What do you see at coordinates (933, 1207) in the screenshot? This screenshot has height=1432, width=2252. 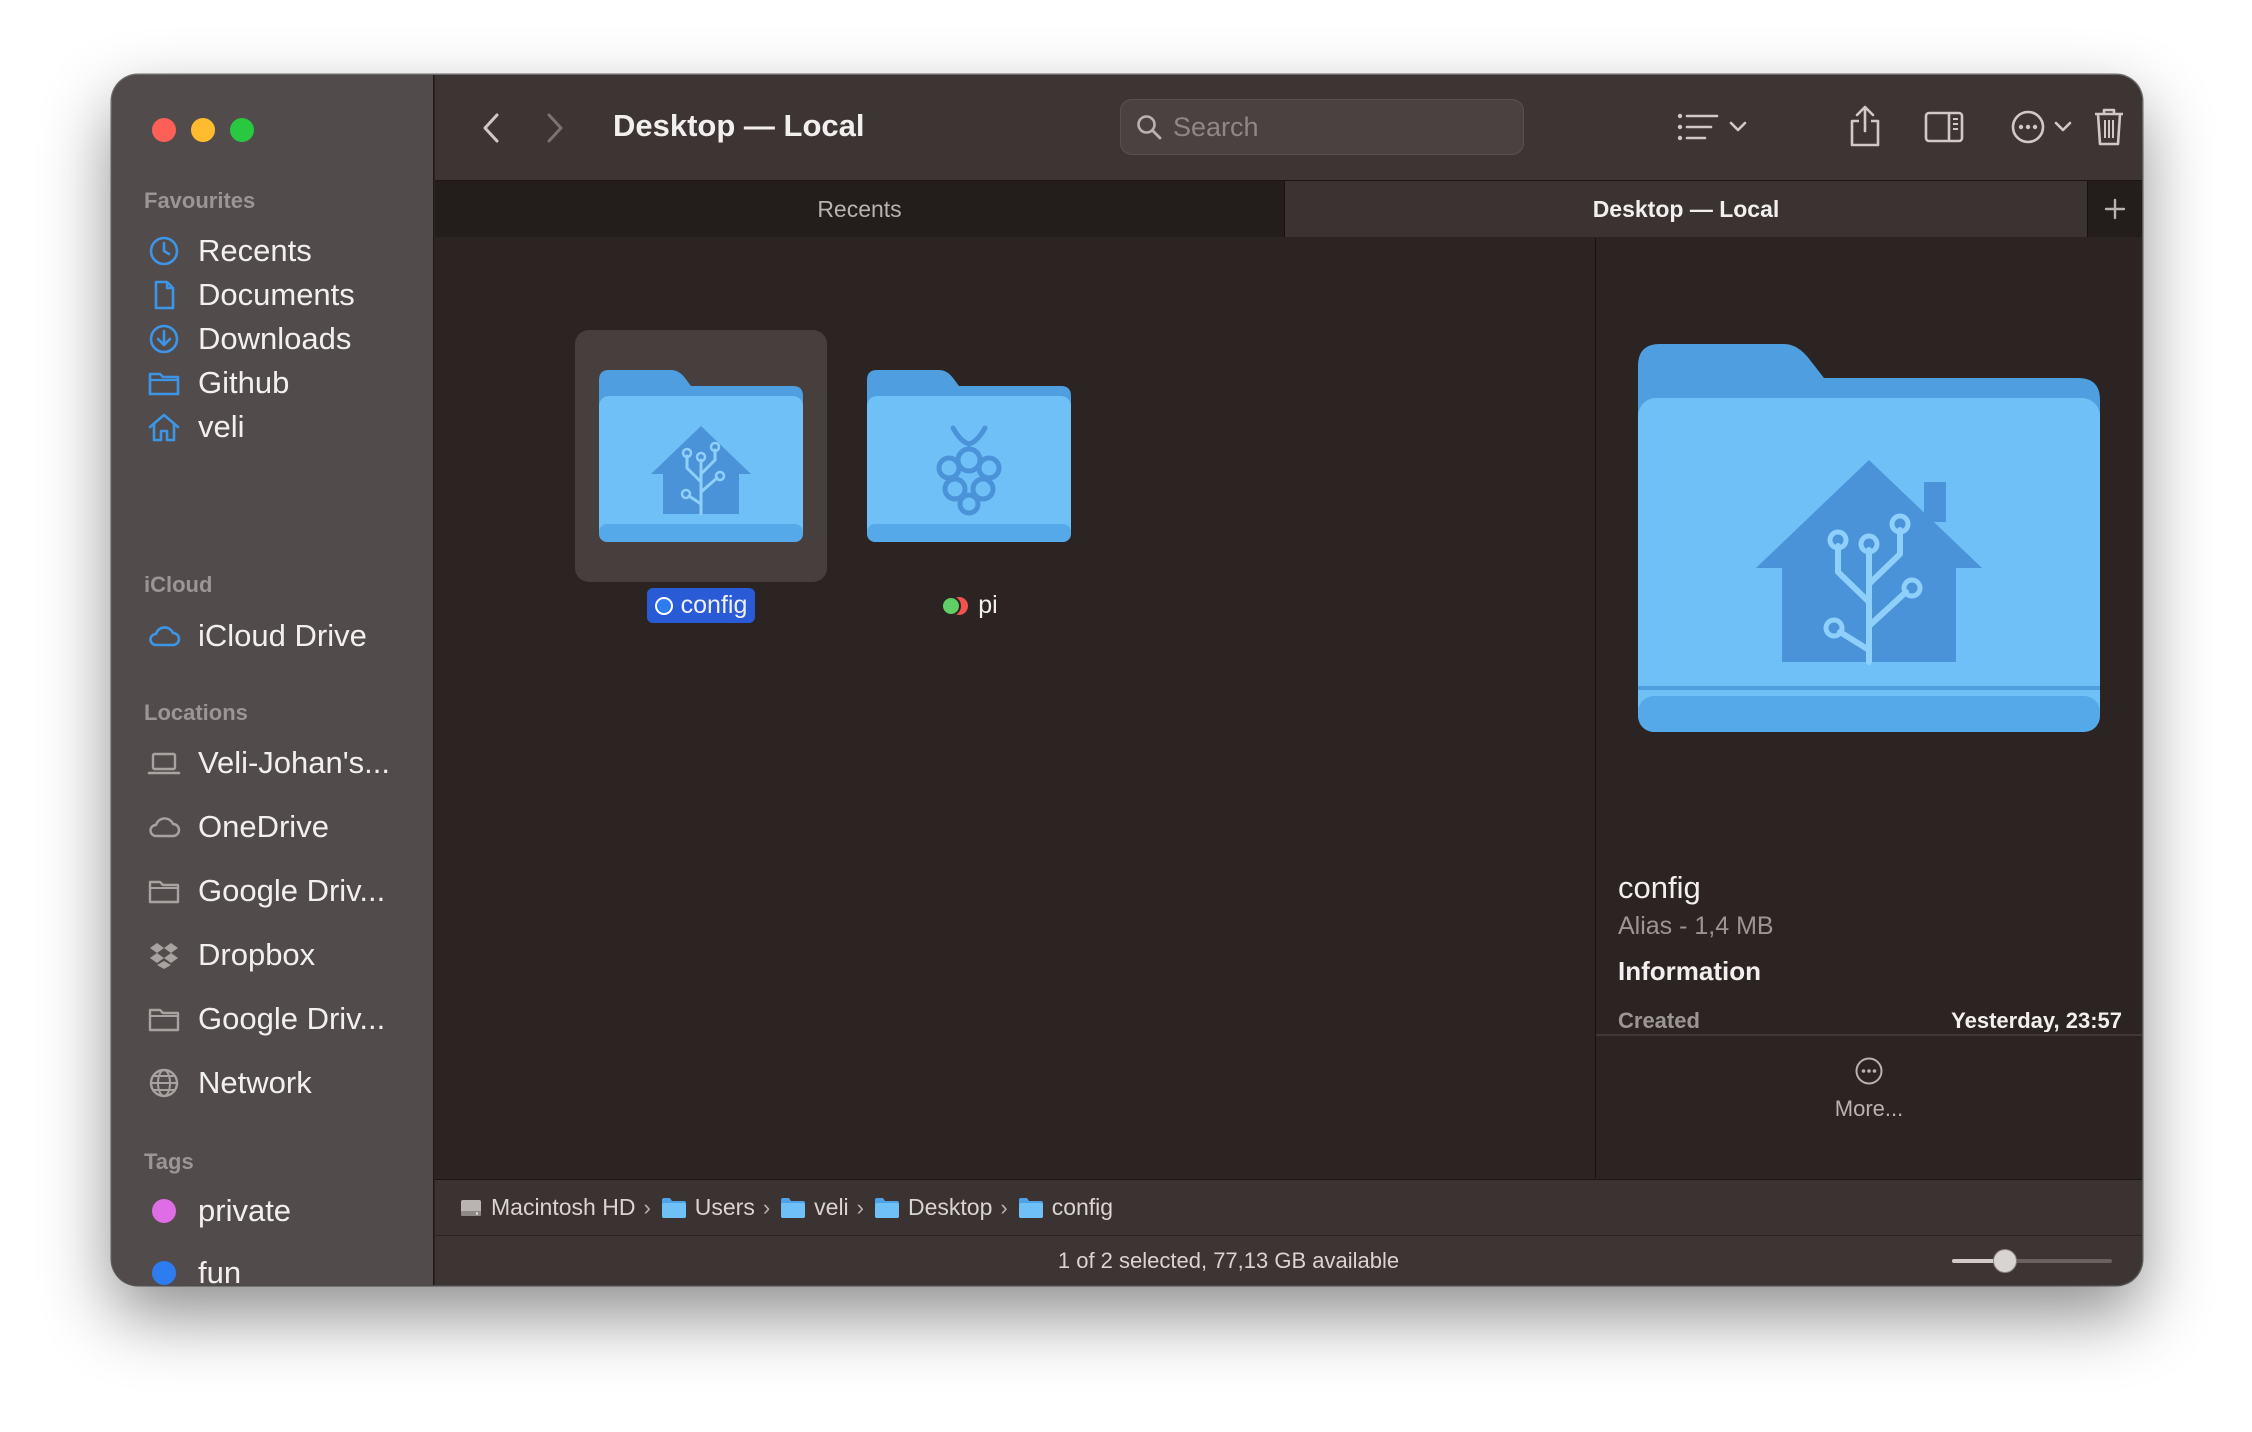 I see `path-item-desktop: Desktop` at bounding box center [933, 1207].